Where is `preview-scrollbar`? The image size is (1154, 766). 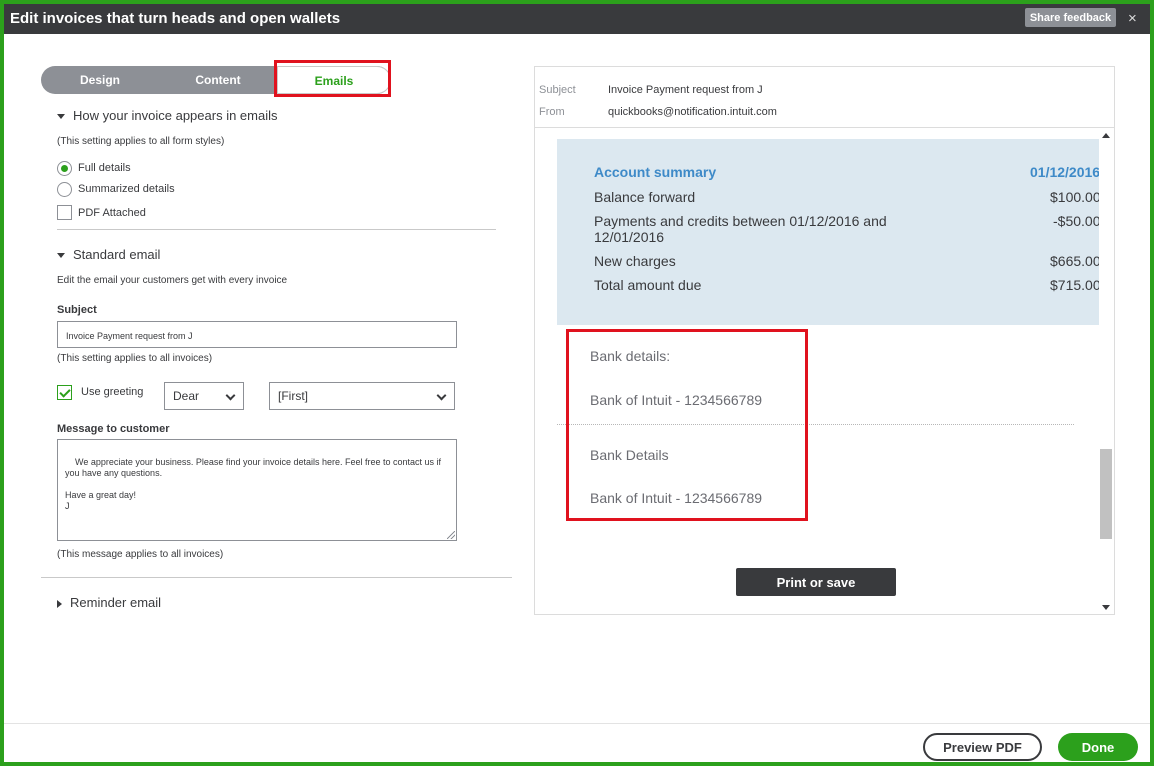 preview-scrollbar is located at coordinates (1106, 372).